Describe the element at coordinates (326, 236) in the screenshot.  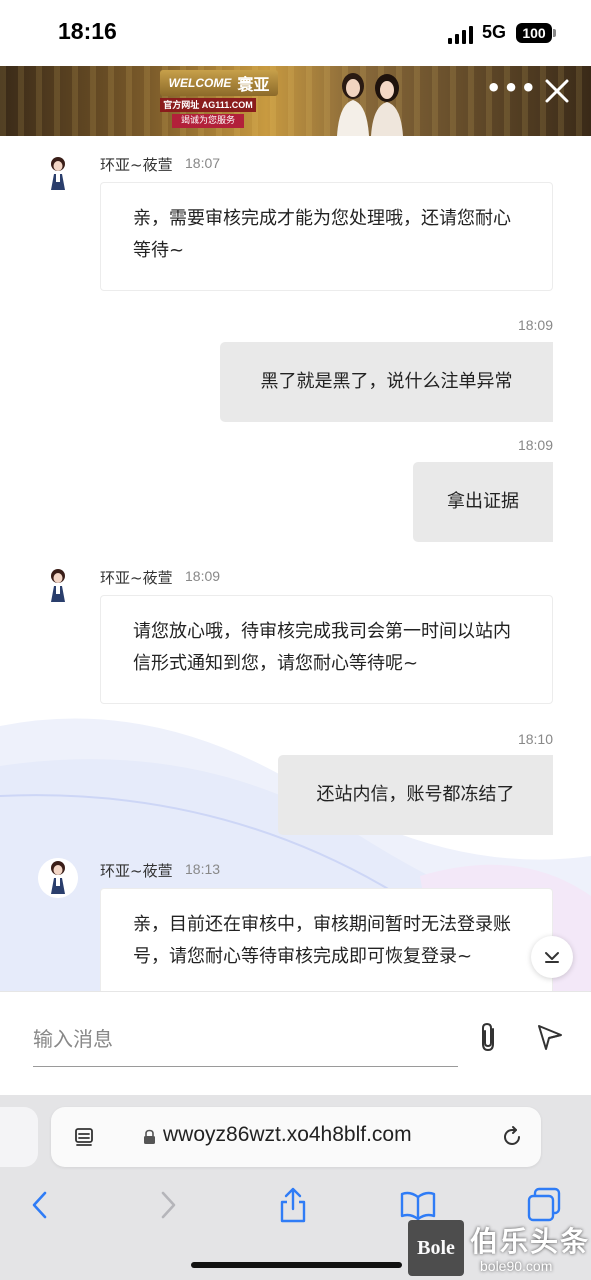
I see `agent-message-bubble: 亲，需要审核完成才能为您处理哦，还请您耐心等待~` at that location.